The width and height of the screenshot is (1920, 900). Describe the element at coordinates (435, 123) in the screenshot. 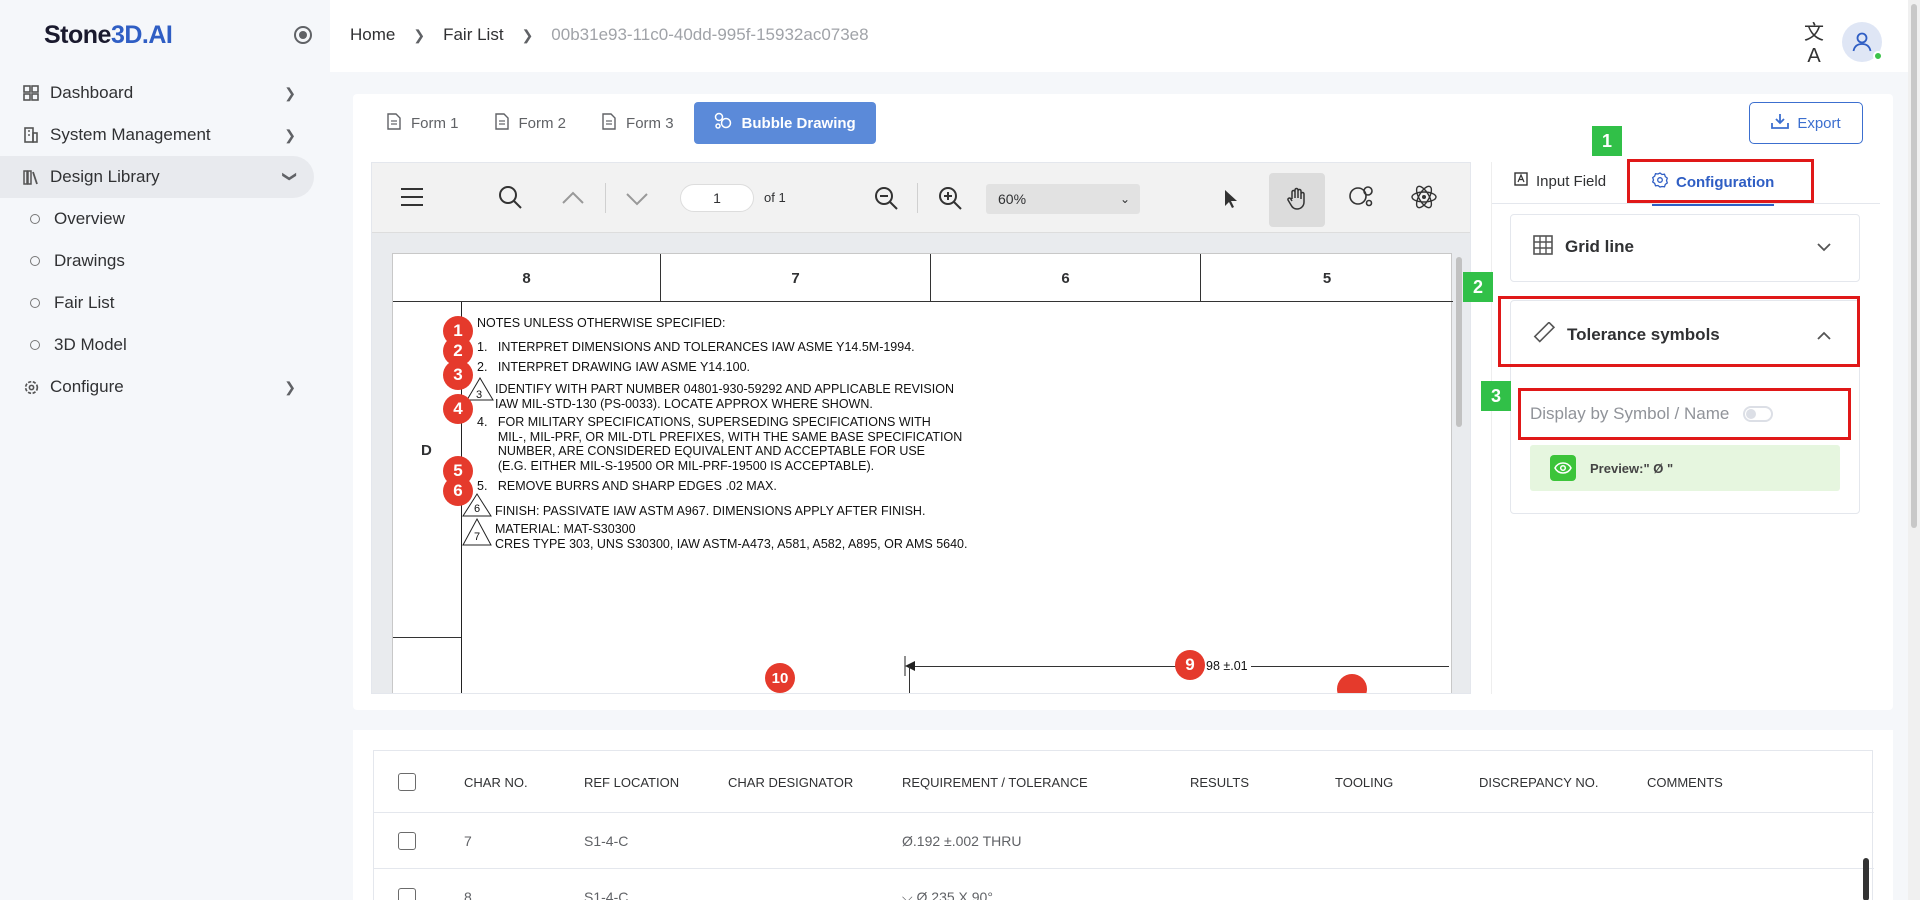

I see `tab-label: Form 1` at that location.